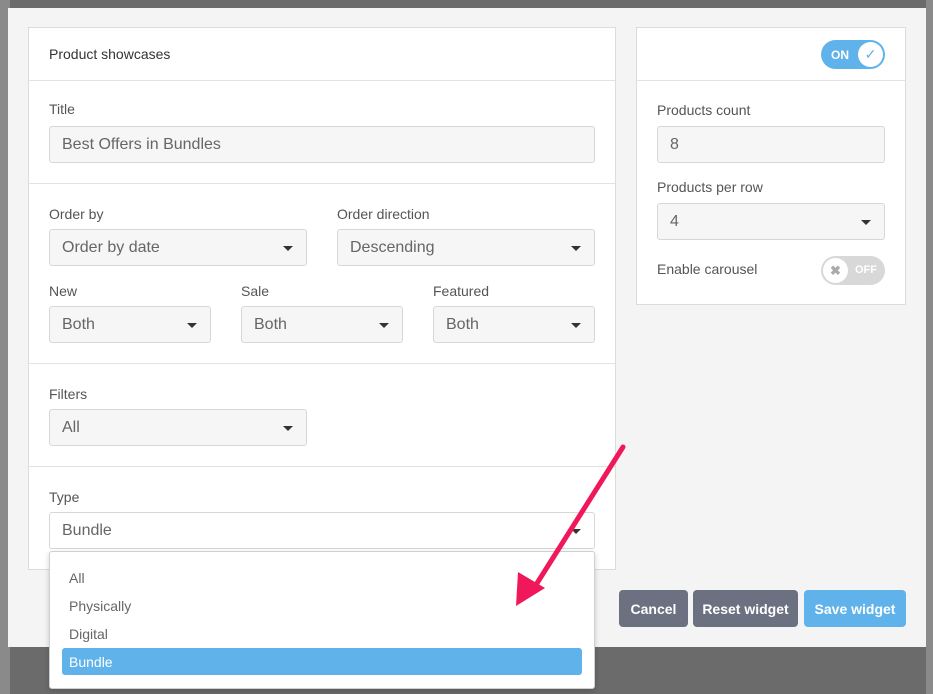 This screenshot has width=933, height=694. I want to click on type-value: Bundle, so click(87, 530).